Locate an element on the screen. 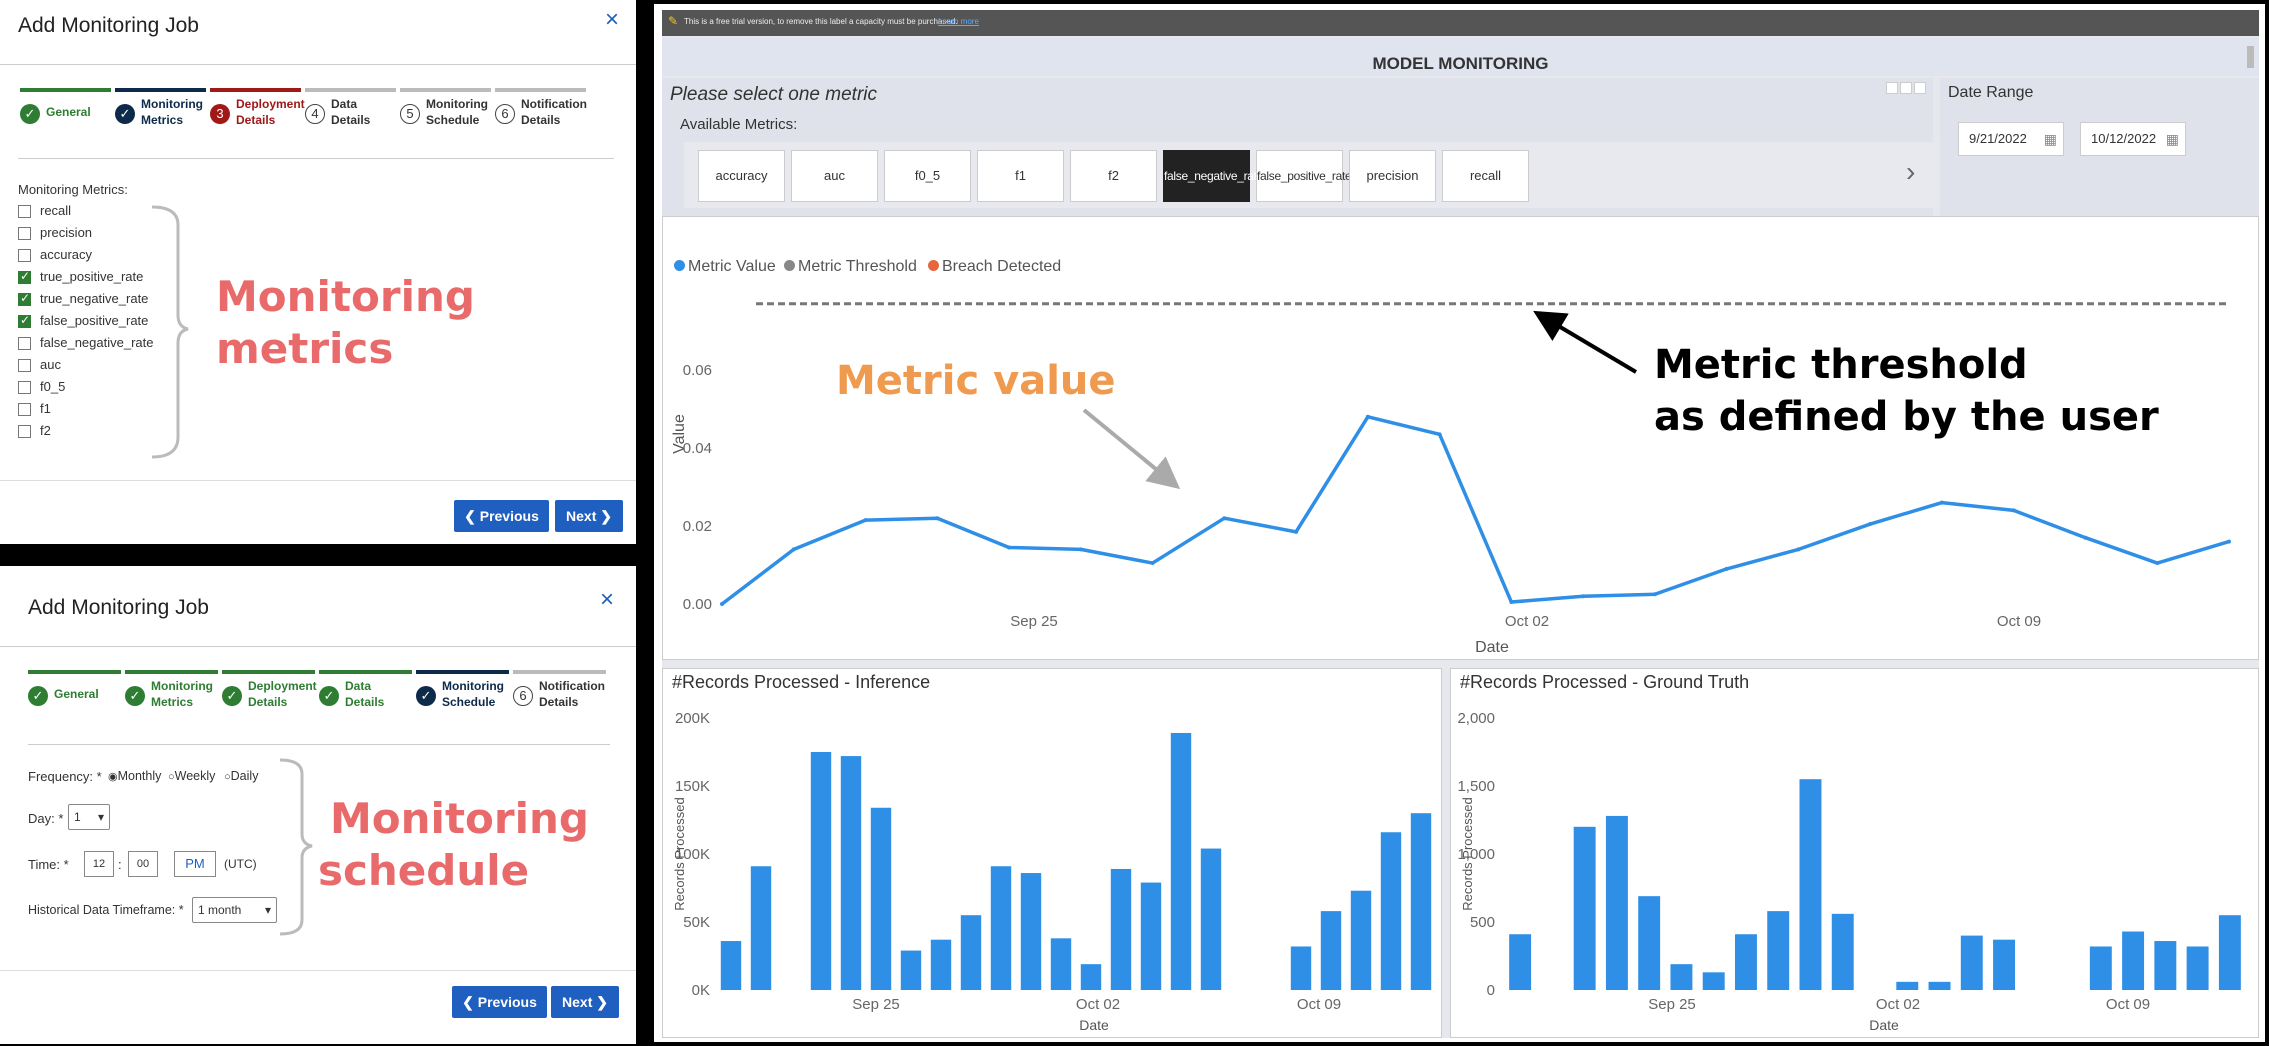  historical-timeframe-select: 1 month is located at coordinates (234, 910).